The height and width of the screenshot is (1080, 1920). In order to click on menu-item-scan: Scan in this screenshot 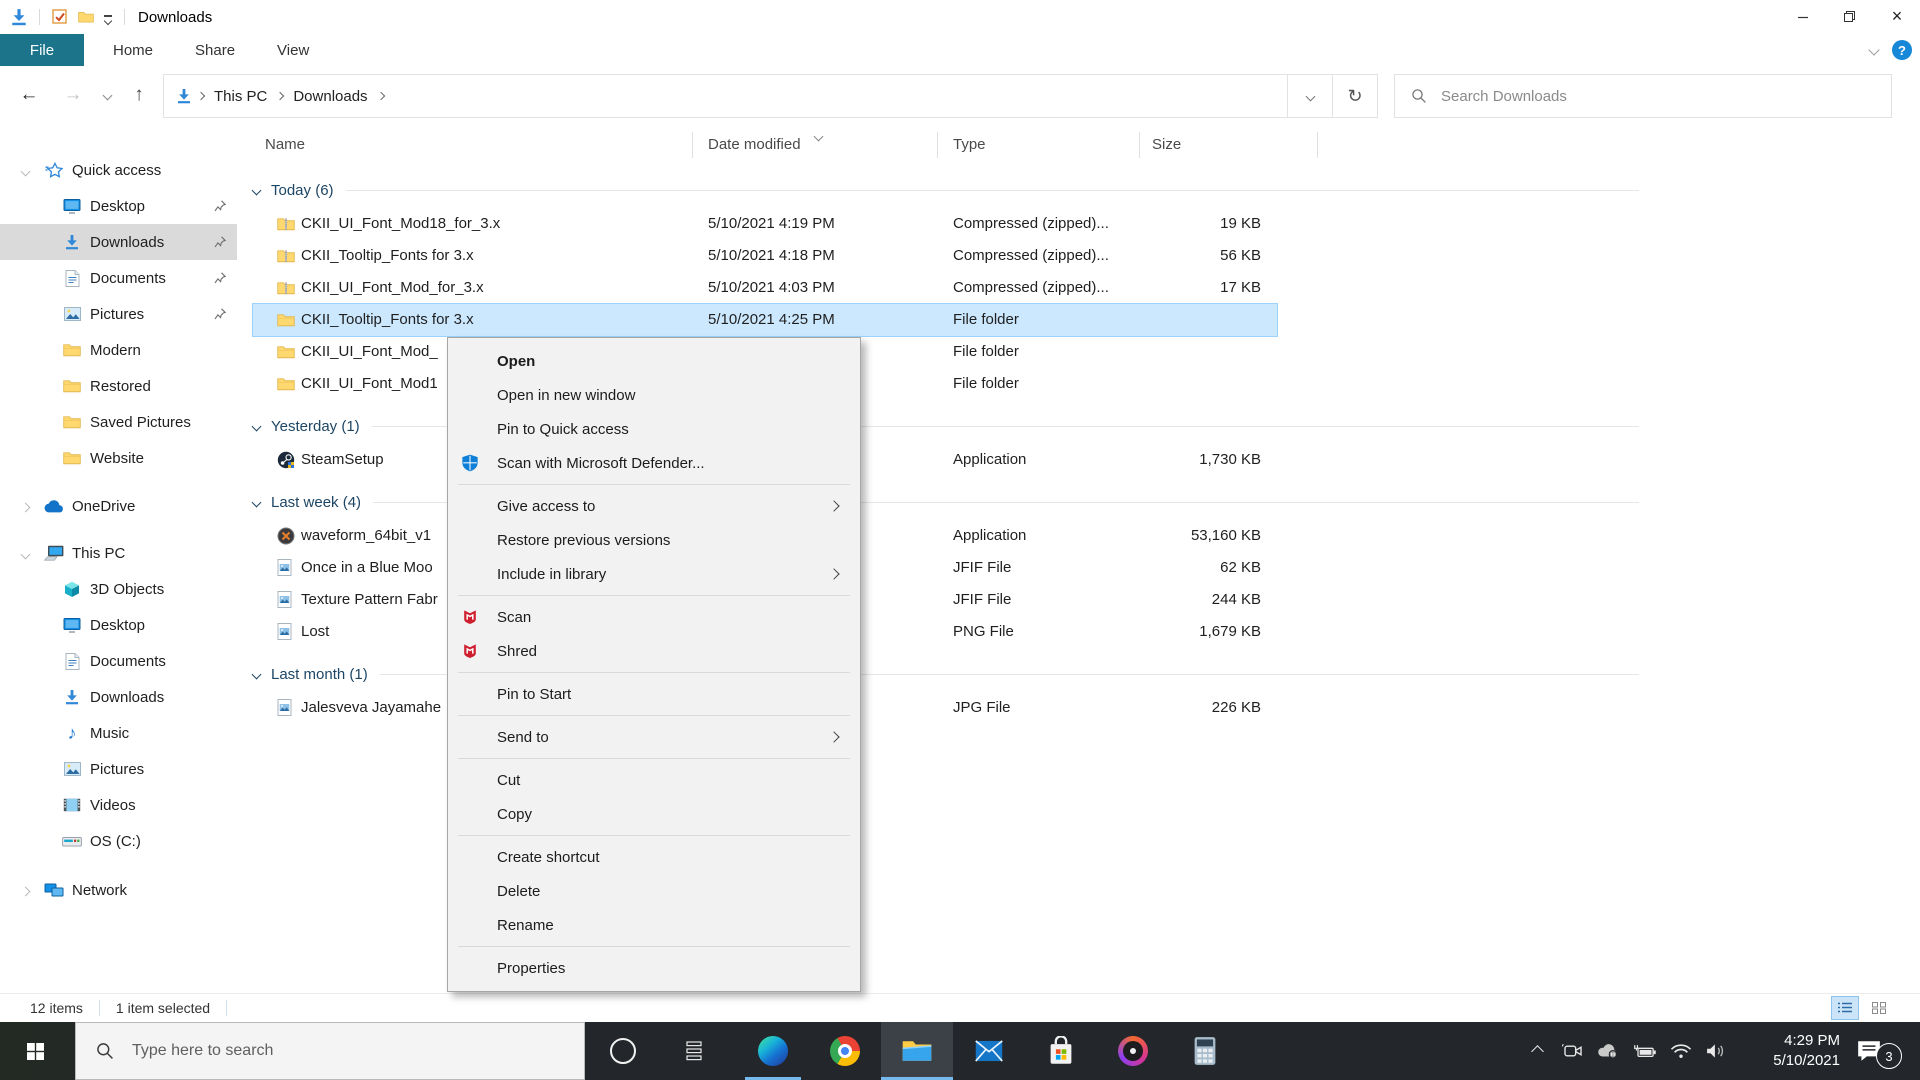, I will do `click(654, 617)`.